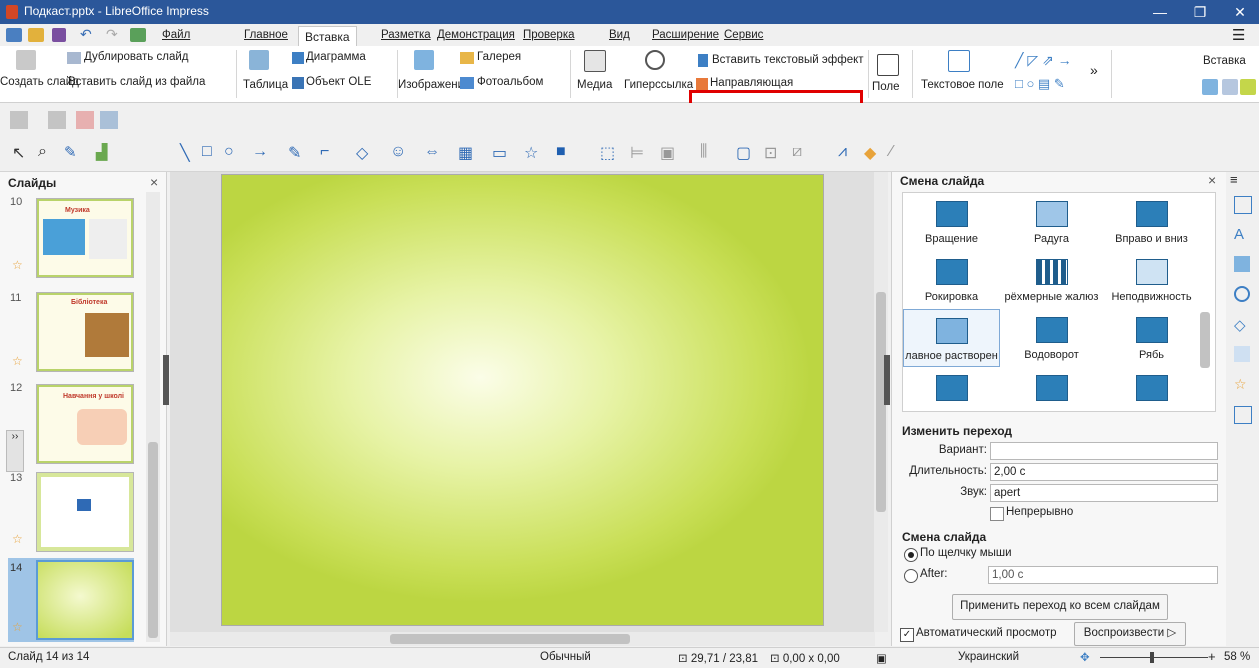 This screenshot has width=1259, height=668. What do you see at coordinates (510, 639) in the screenshot?
I see `scrollbar-thumb` at bounding box center [510, 639].